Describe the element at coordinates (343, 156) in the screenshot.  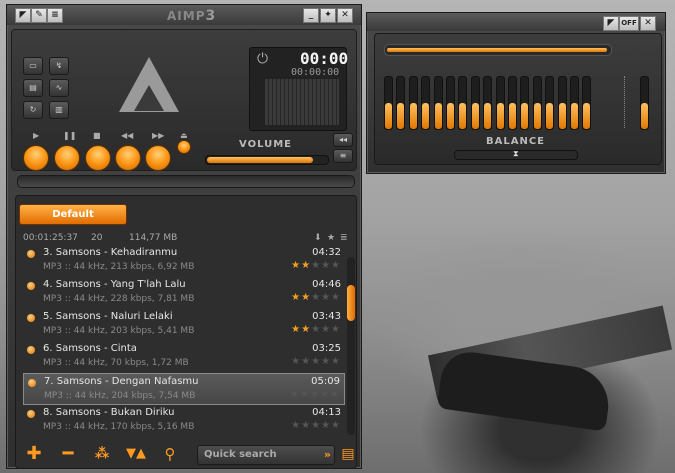
I see `playlist-toggle: ≡` at that location.